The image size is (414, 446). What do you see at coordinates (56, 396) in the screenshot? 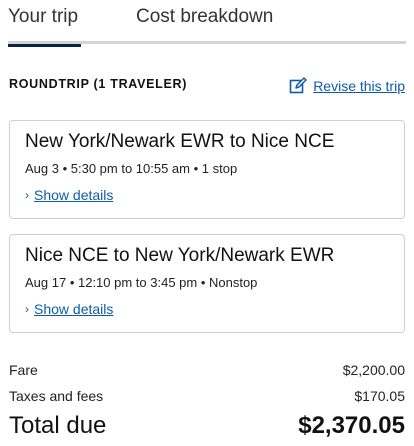
I see `taxes-label: Taxes and fees` at bounding box center [56, 396].